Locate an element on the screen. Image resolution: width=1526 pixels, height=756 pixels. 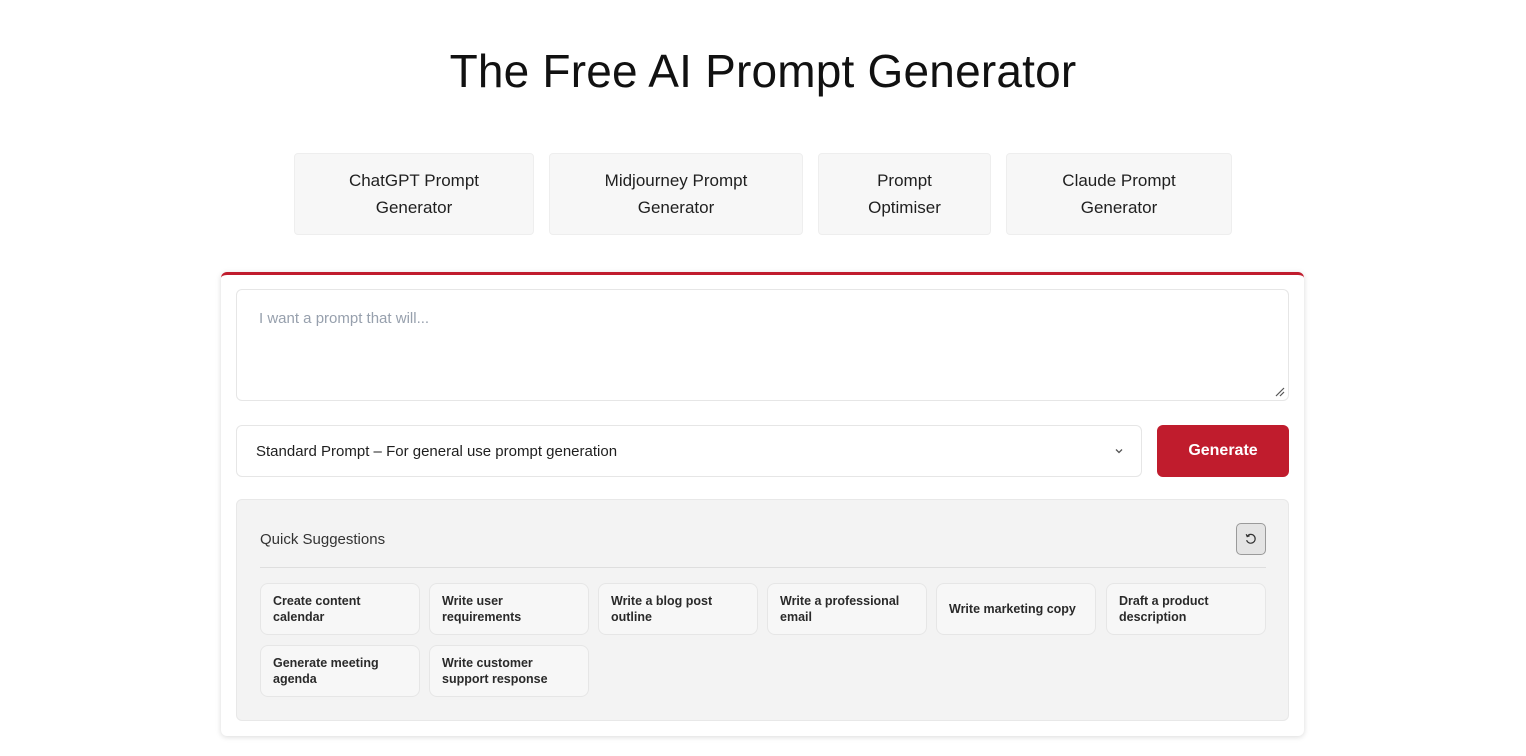
tab-label-line2: Optimiser is located at coordinates (904, 207).